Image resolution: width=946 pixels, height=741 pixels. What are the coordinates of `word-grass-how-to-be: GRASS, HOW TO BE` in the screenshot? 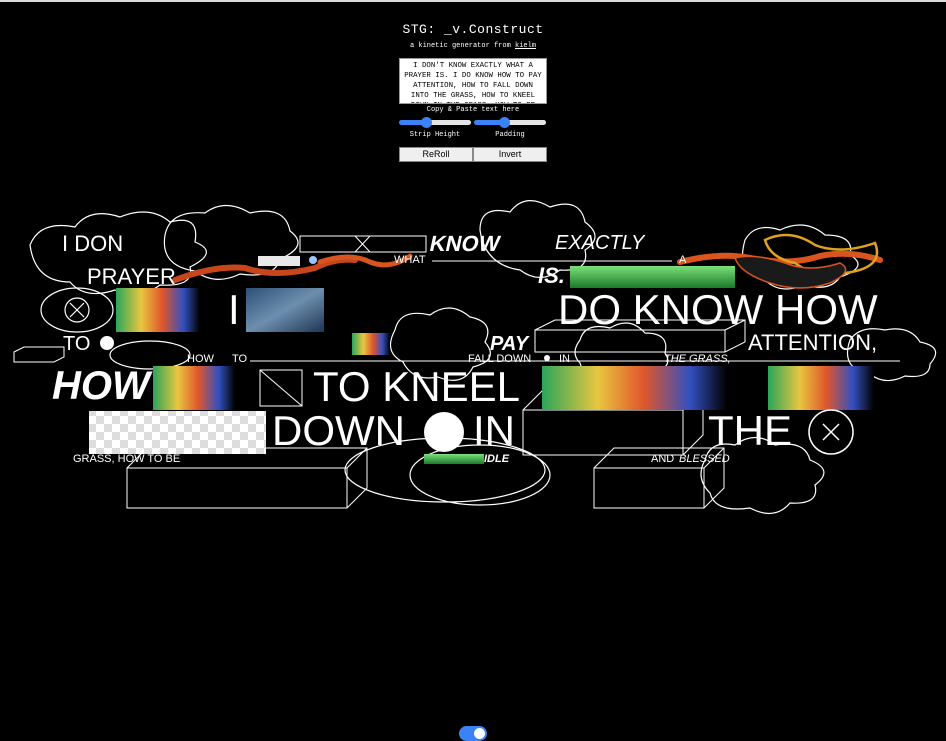 It's located at (127, 459).